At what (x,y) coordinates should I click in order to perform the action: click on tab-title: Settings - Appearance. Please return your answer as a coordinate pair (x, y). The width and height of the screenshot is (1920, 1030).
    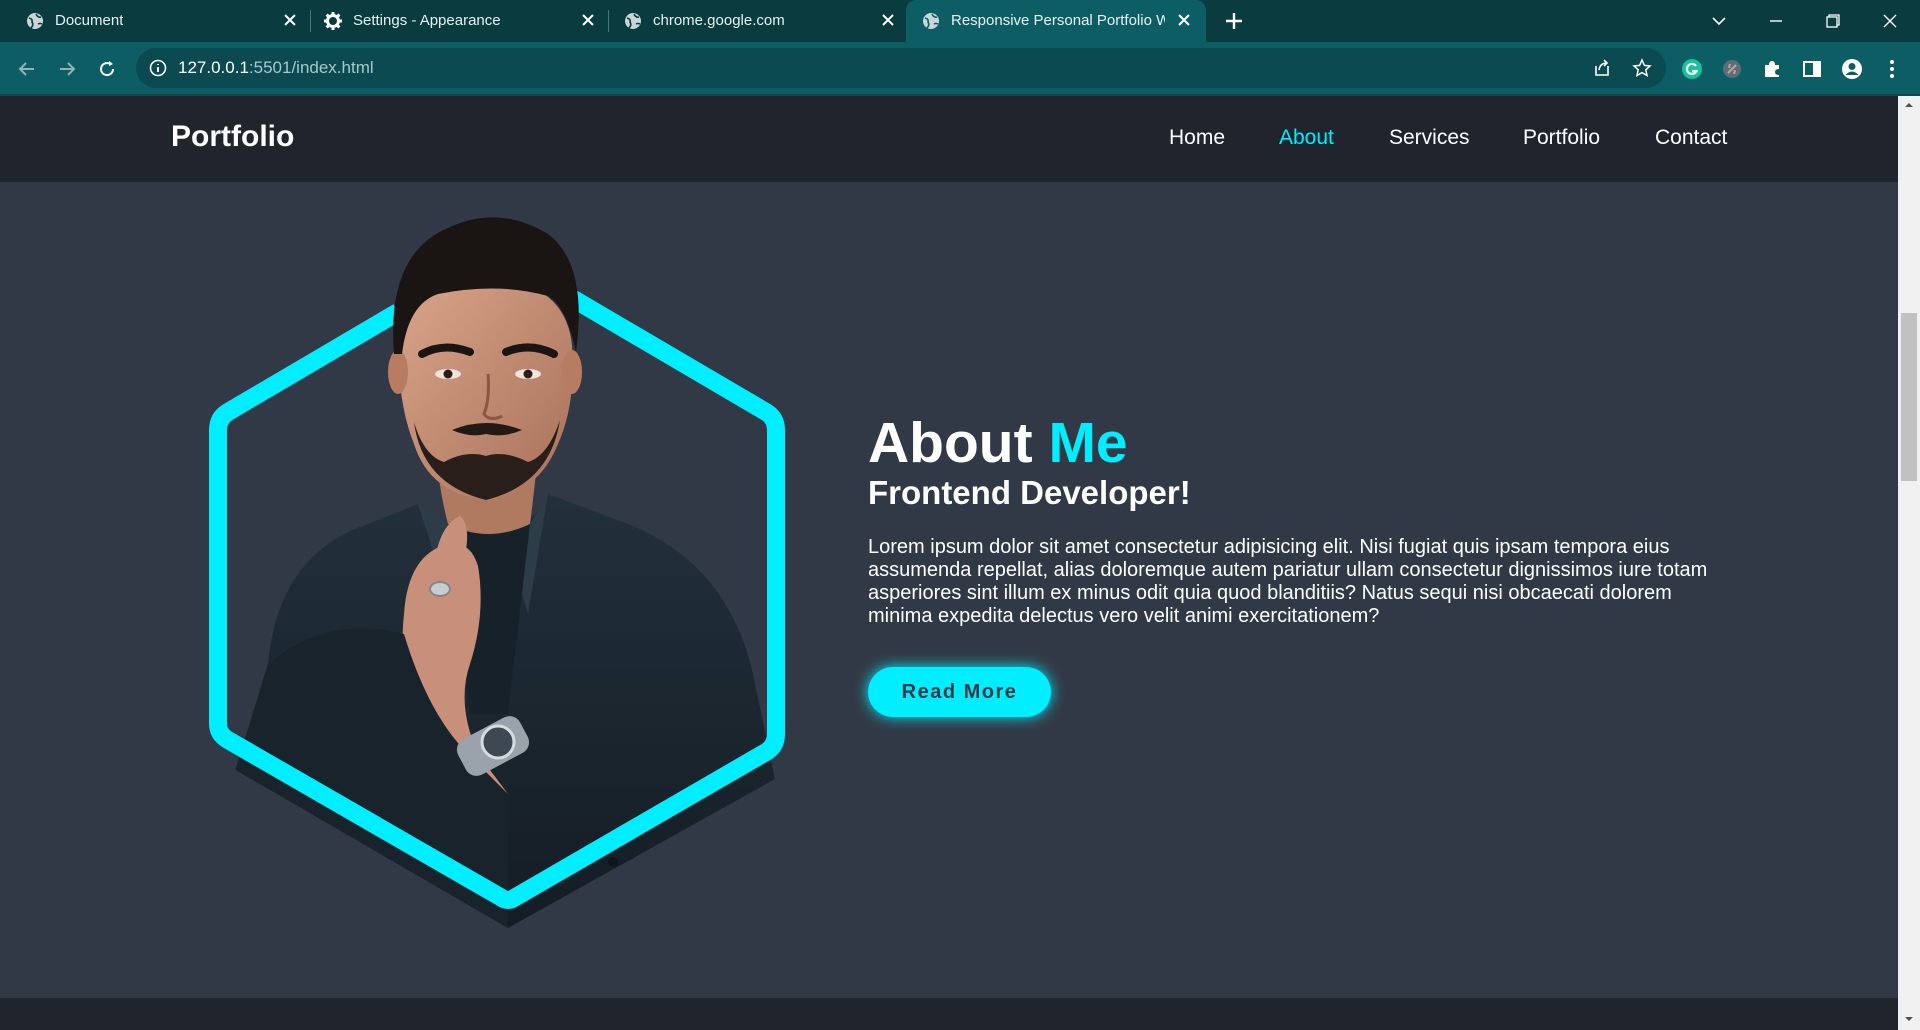
    Looking at the image, I should click on (427, 20).